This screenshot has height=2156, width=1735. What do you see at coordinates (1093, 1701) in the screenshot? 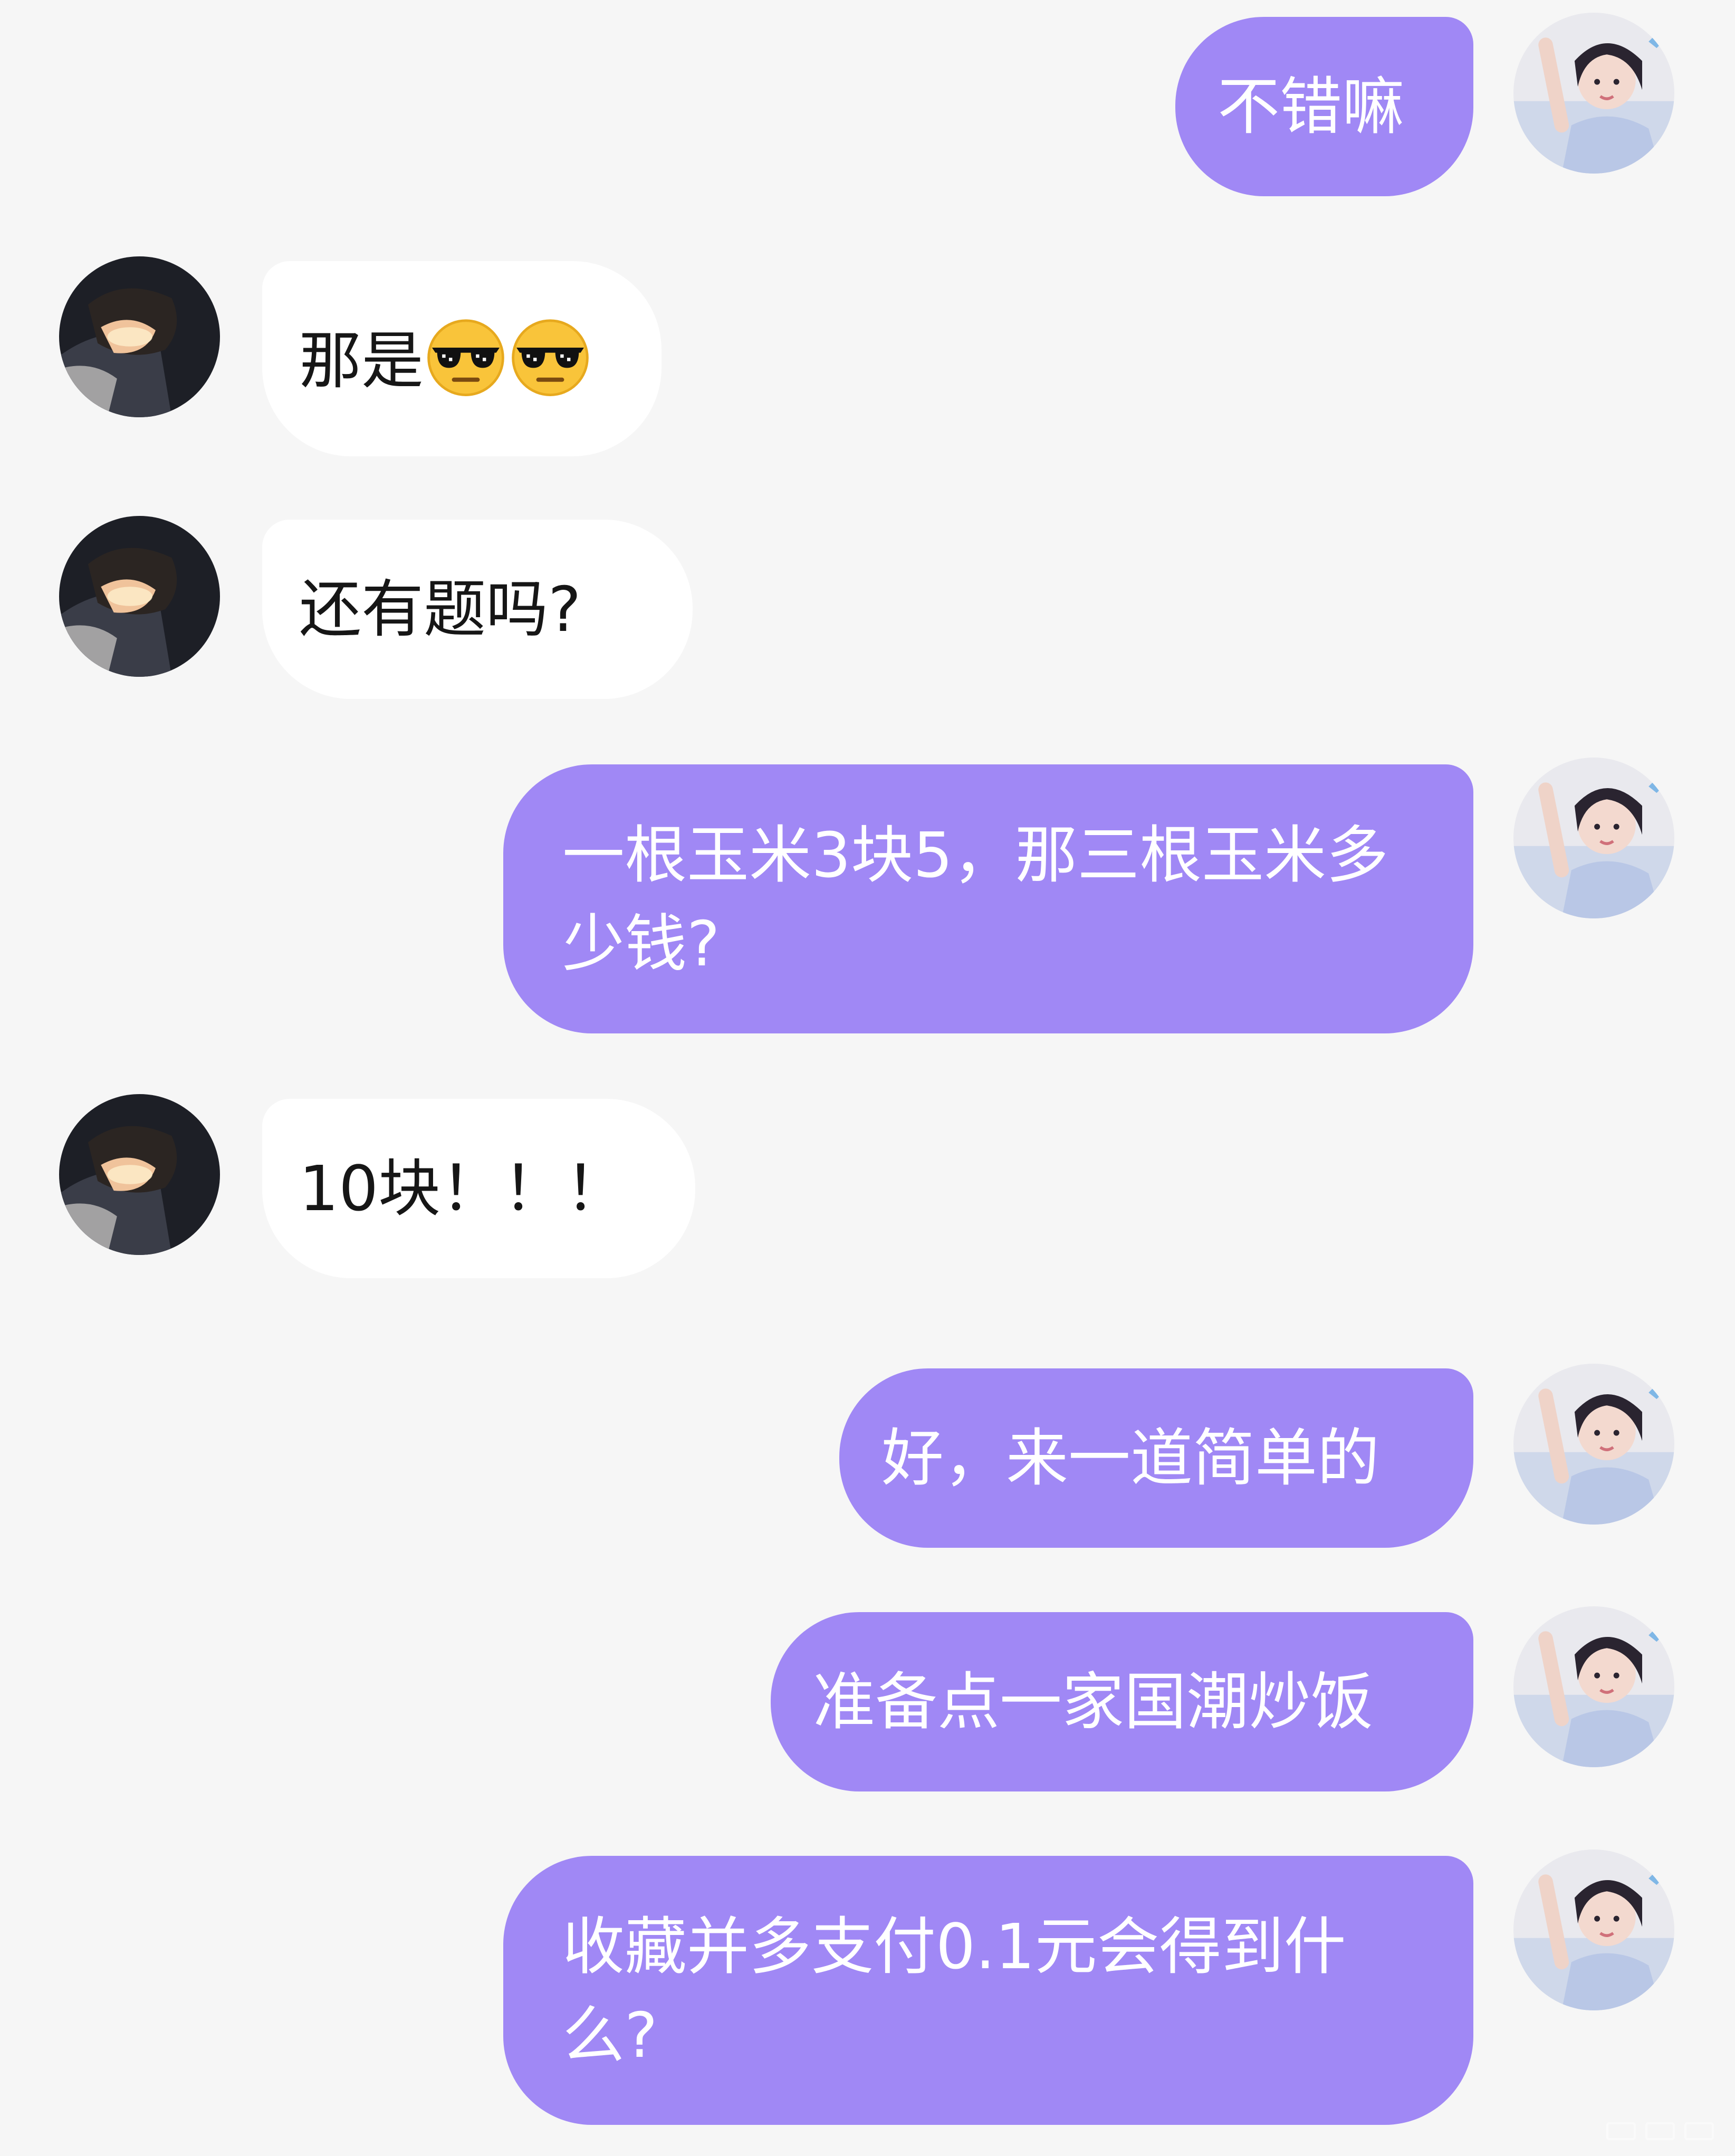
I see `message-text: 准备点一家国潮炒饭` at bounding box center [1093, 1701].